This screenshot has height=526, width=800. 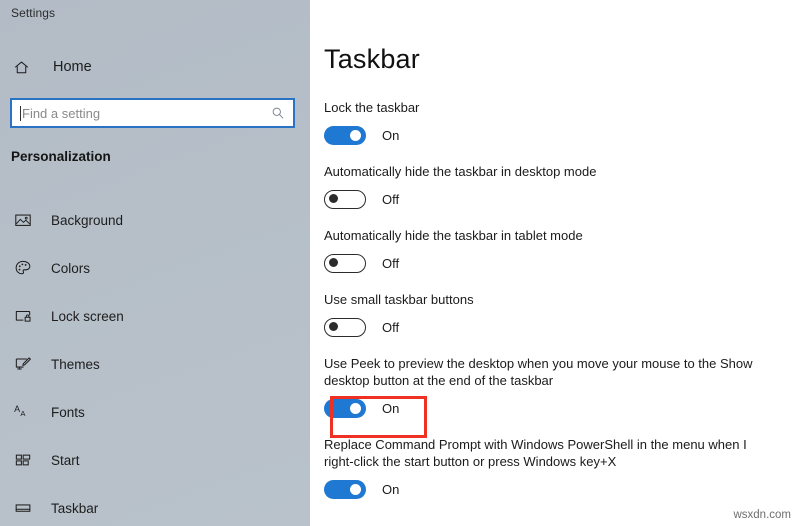 I want to click on setting-lock-the-taskbar: Lock the taskbar On, so click(x=551, y=123).